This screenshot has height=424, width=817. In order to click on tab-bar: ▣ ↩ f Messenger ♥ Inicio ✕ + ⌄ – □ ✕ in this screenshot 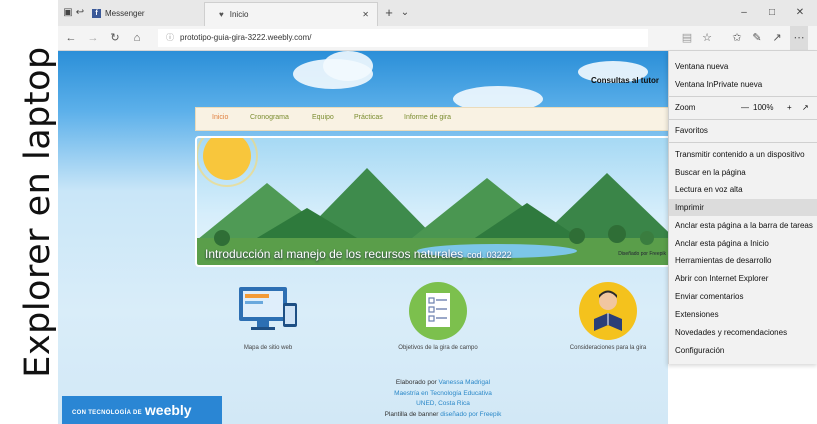, I will do `click(437, 13)`.